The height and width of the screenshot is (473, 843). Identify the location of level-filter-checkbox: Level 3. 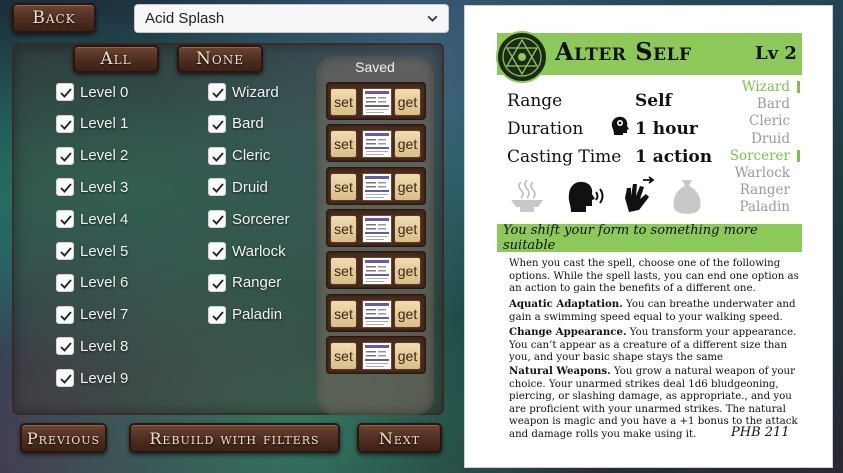
(92, 187).